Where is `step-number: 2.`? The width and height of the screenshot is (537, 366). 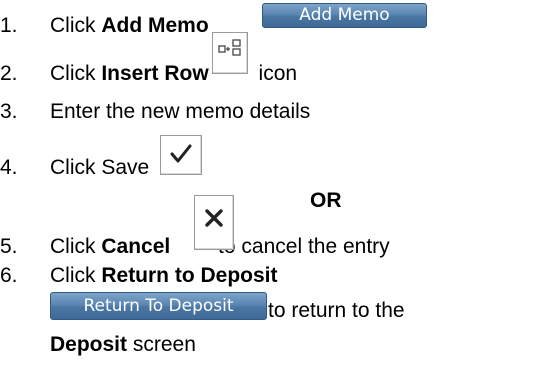
step-number: 2. is located at coordinates (9, 73).